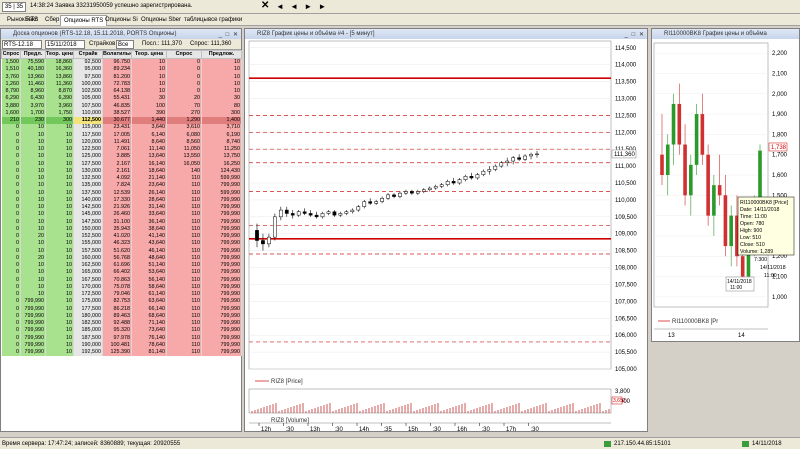 The image size is (800, 449). Describe the element at coordinates (121, 120) in the screenshot. I see `option-row: 210 230 300 112,500 30.677 1,440 1,290 1,400` at that location.